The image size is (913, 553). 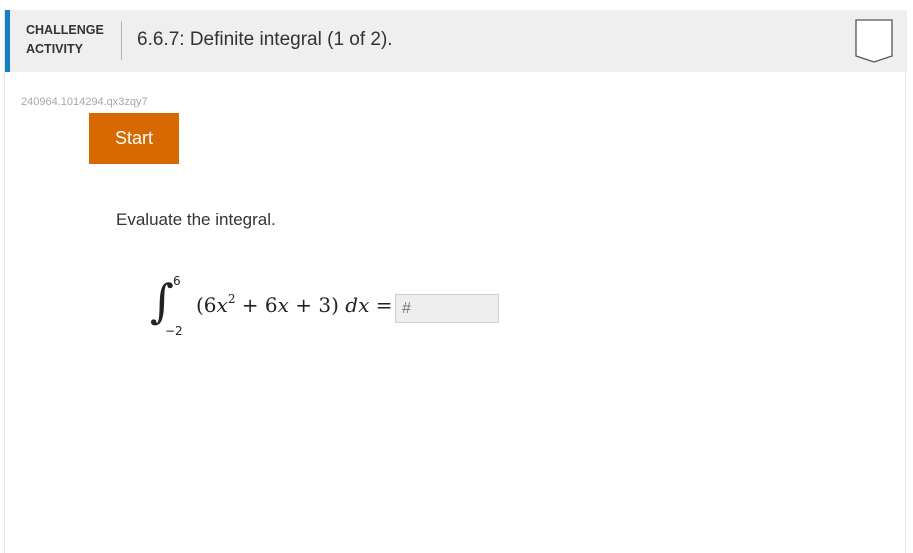 What do you see at coordinates (7, 41) in the screenshot?
I see `header-accent-bar` at bounding box center [7, 41].